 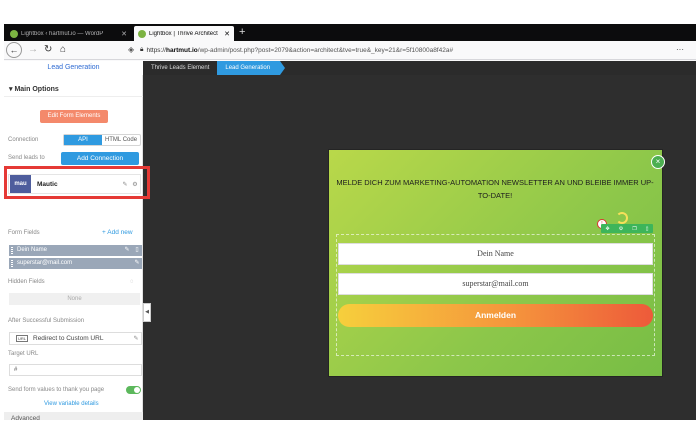 I want to click on form-field-row: Dein Name ✎ ▯, so click(x=75, y=250).